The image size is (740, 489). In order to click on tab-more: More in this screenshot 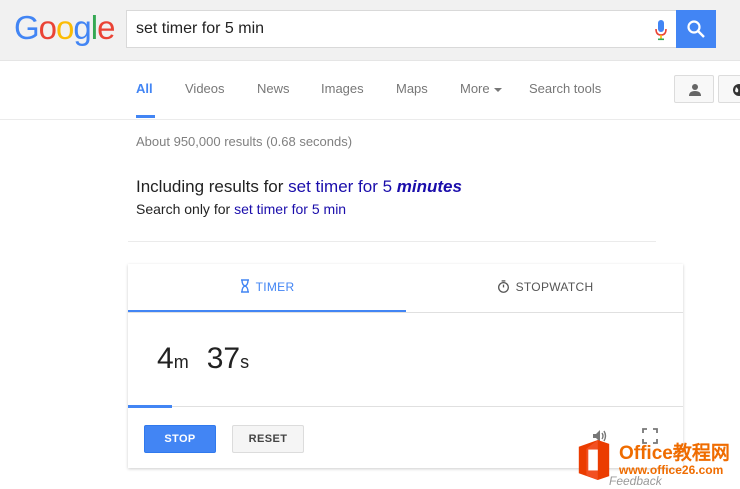, I will do `click(481, 88)`.